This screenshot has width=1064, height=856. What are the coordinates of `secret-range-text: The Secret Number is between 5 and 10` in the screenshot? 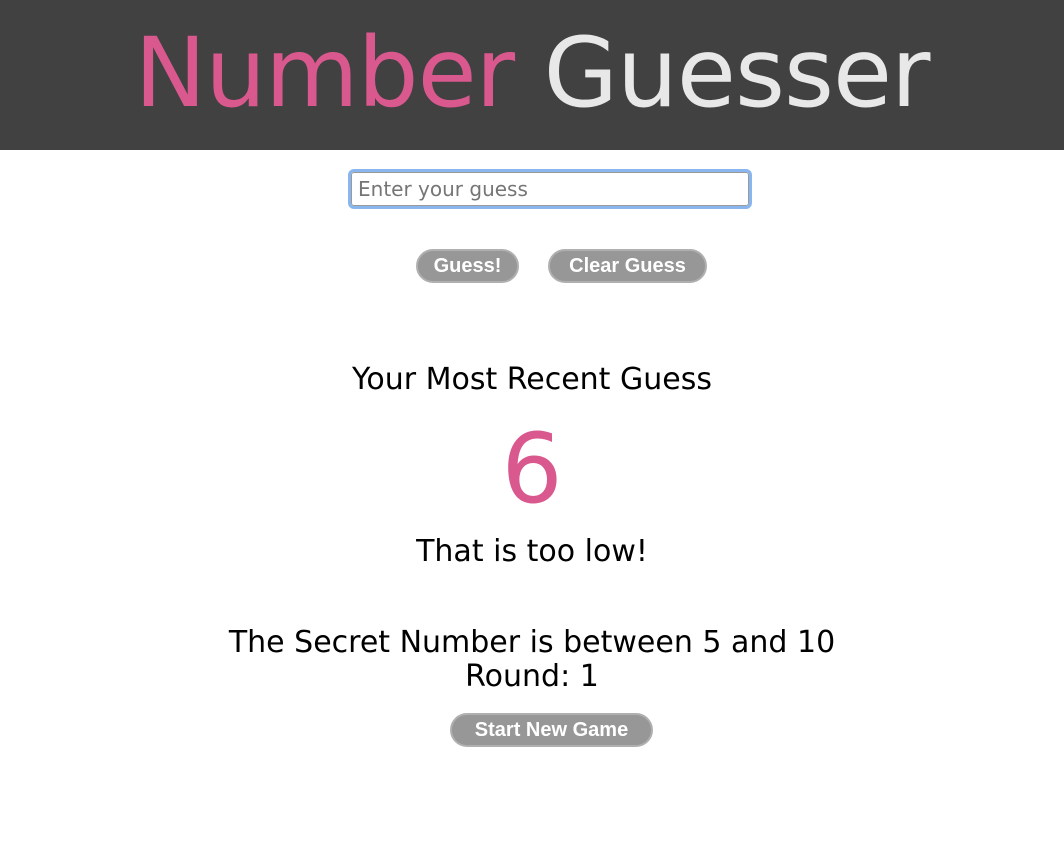 It's located at (532, 642).